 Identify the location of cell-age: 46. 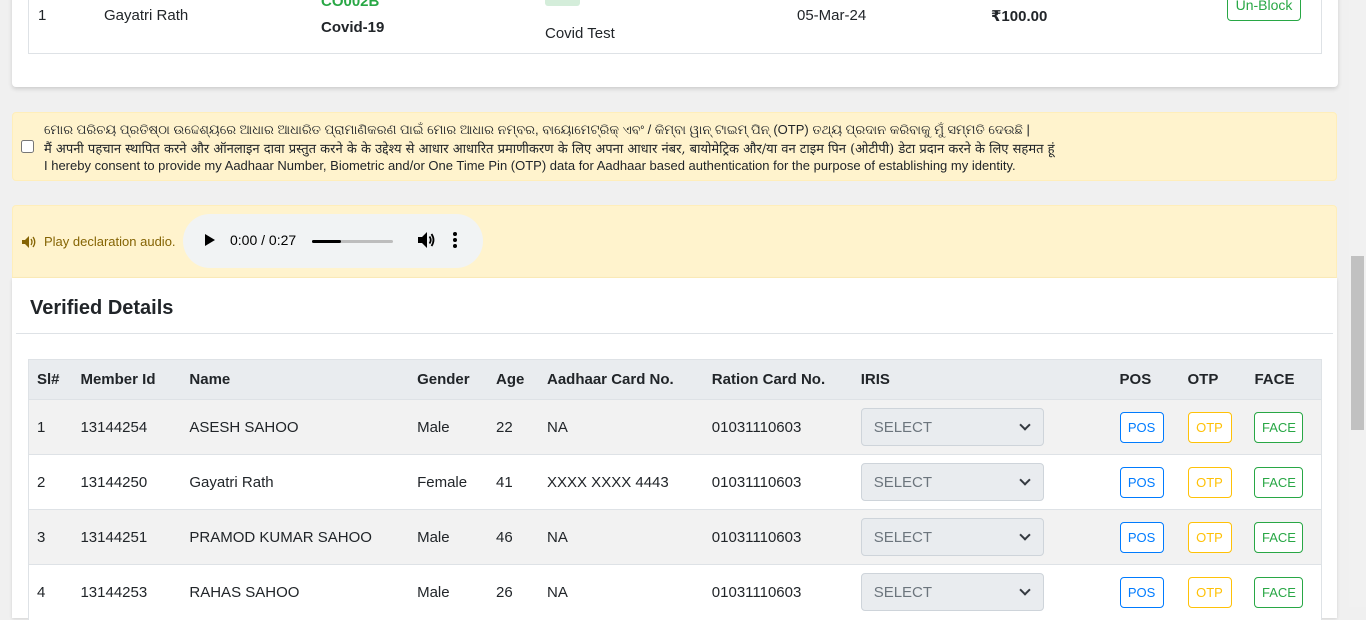
(513, 537).